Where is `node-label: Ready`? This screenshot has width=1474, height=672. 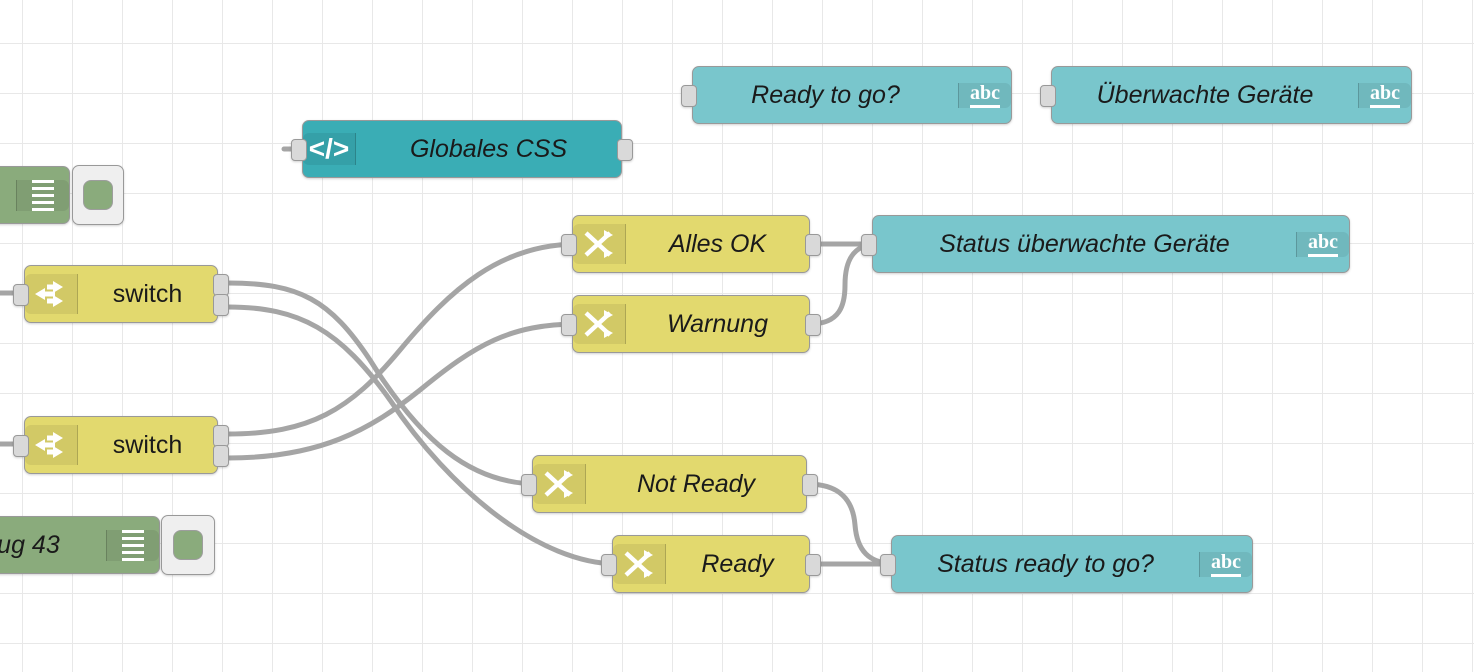 node-label: Ready is located at coordinates (737, 563).